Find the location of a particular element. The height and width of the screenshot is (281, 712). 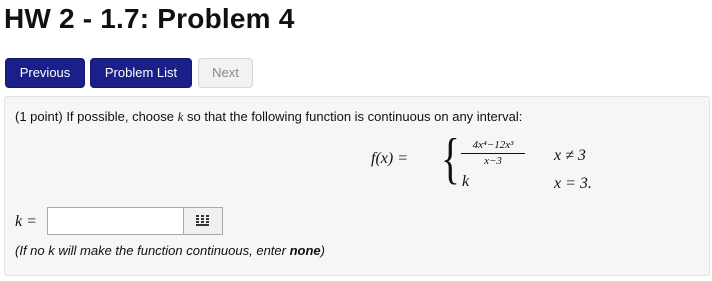

function-name: f(x) = is located at coordinates (389, 158).